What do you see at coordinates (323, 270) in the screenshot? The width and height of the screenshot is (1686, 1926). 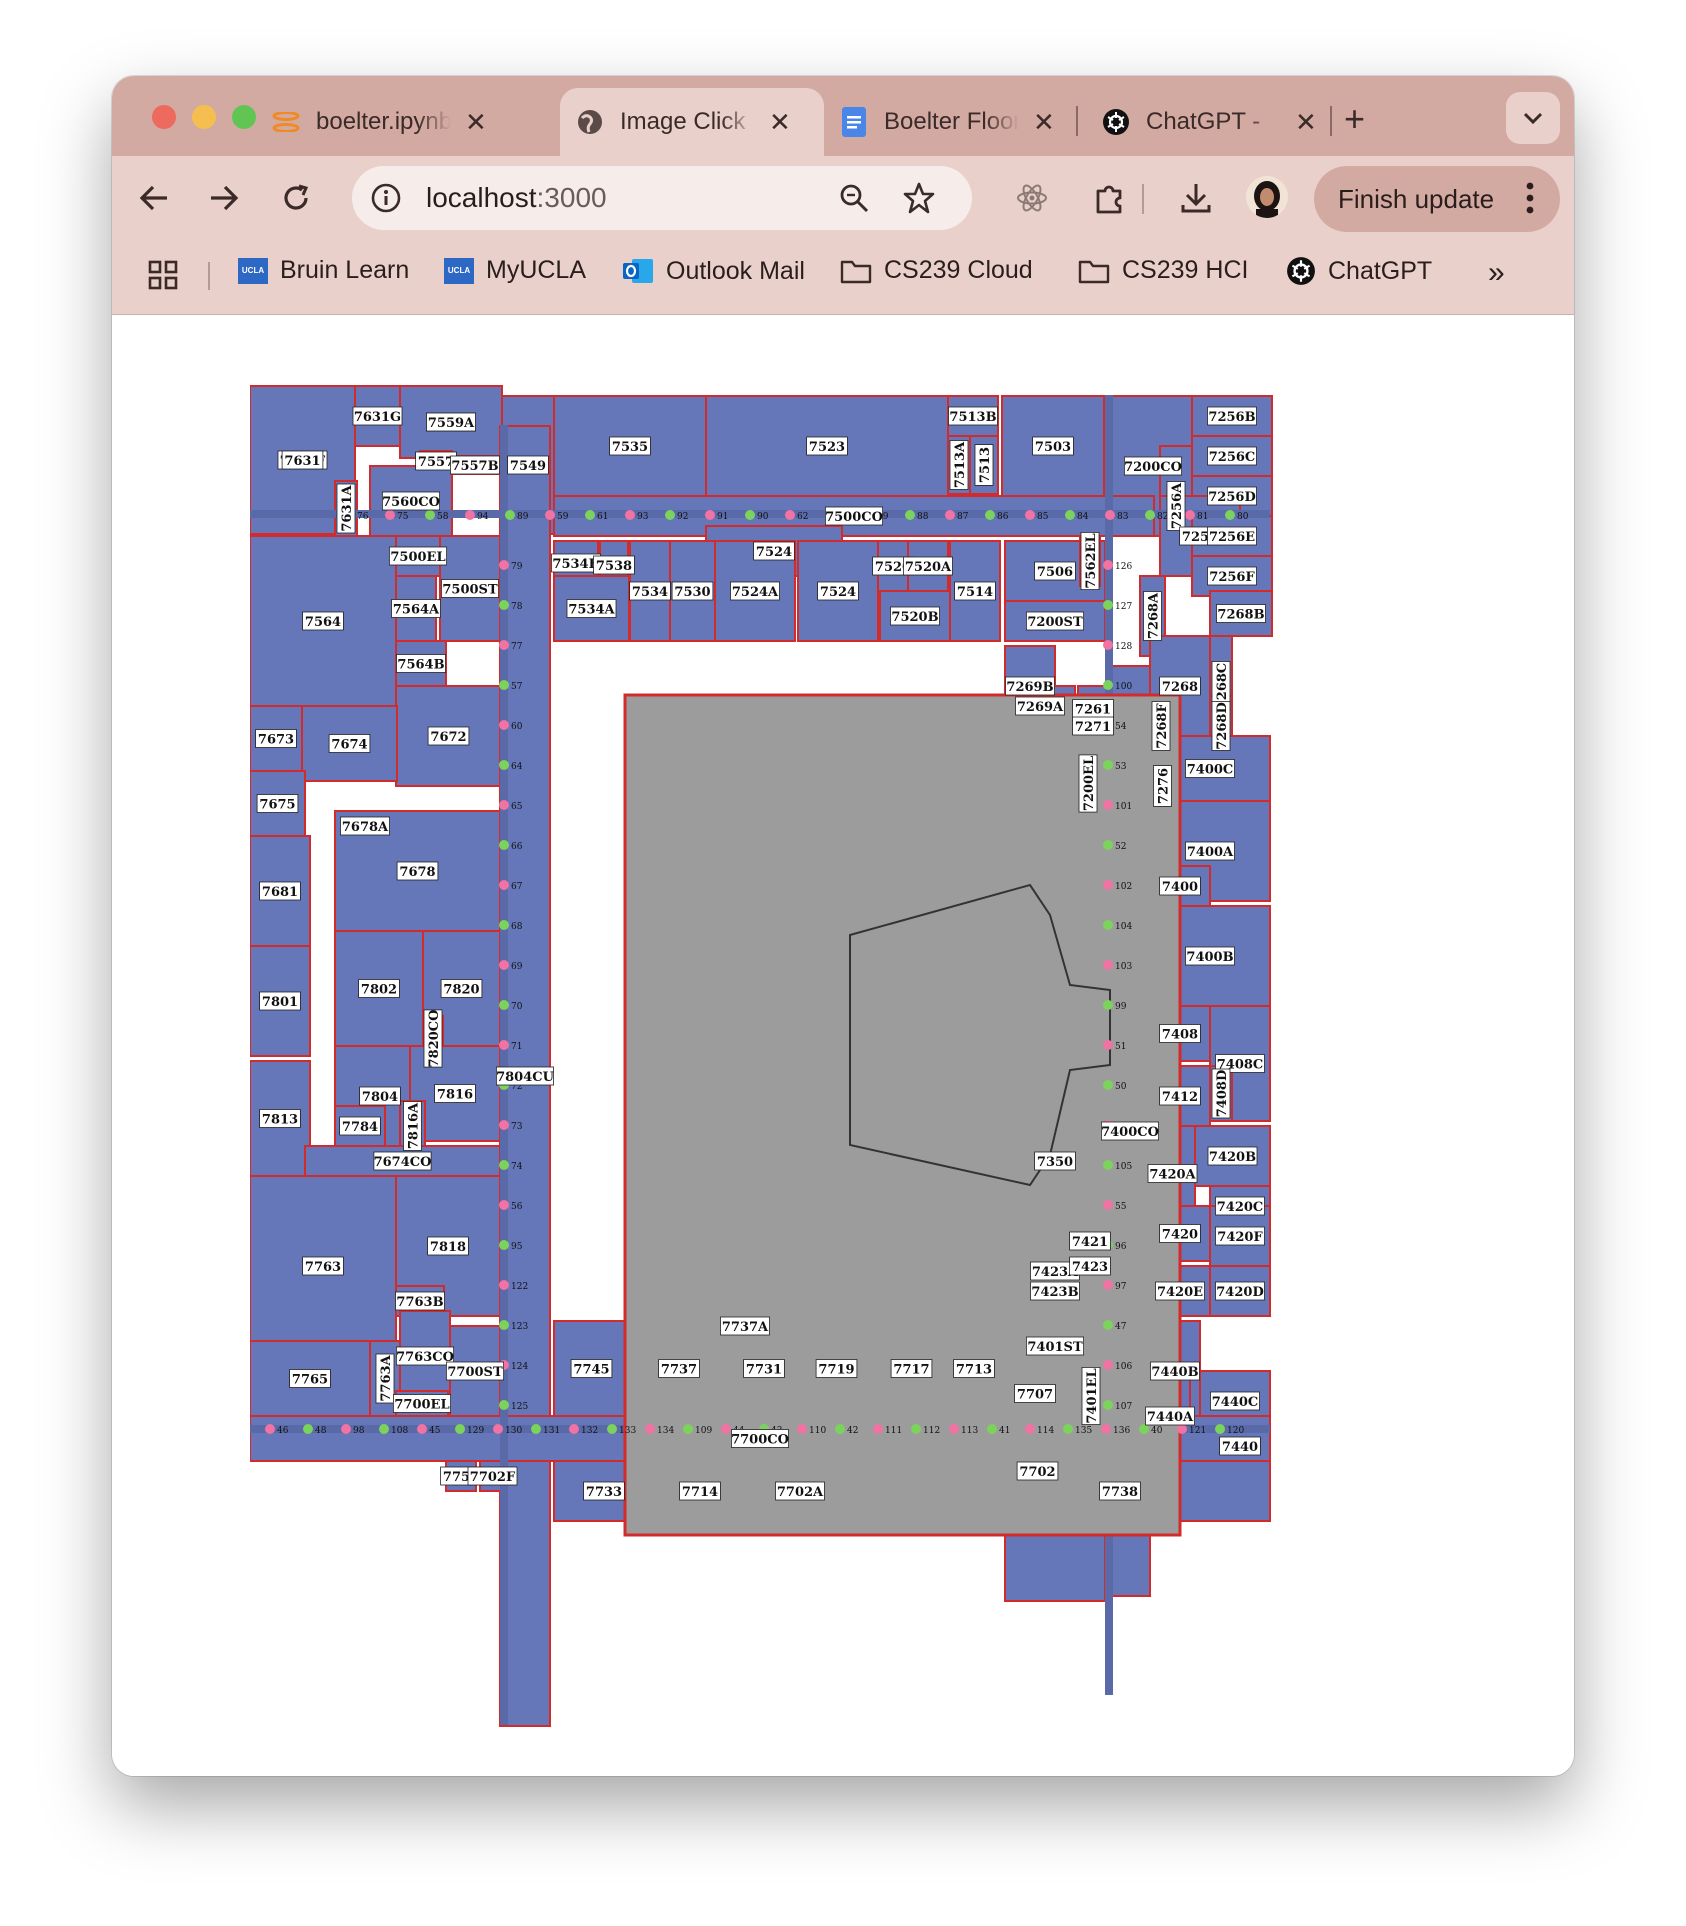 I see `bookmark-bruin-learn: UCLA Bruin Learn` at bounding box center [323, 270].